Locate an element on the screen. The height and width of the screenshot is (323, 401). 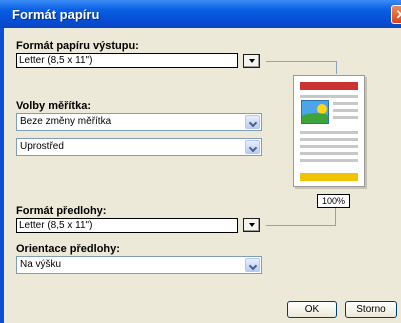
output-format-dropdown-button is located at coordinates (251, 61).